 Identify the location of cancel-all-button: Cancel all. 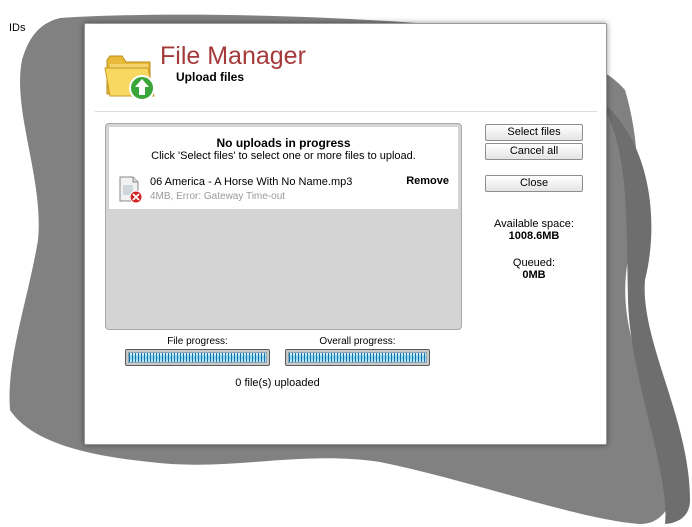
(534, 151).